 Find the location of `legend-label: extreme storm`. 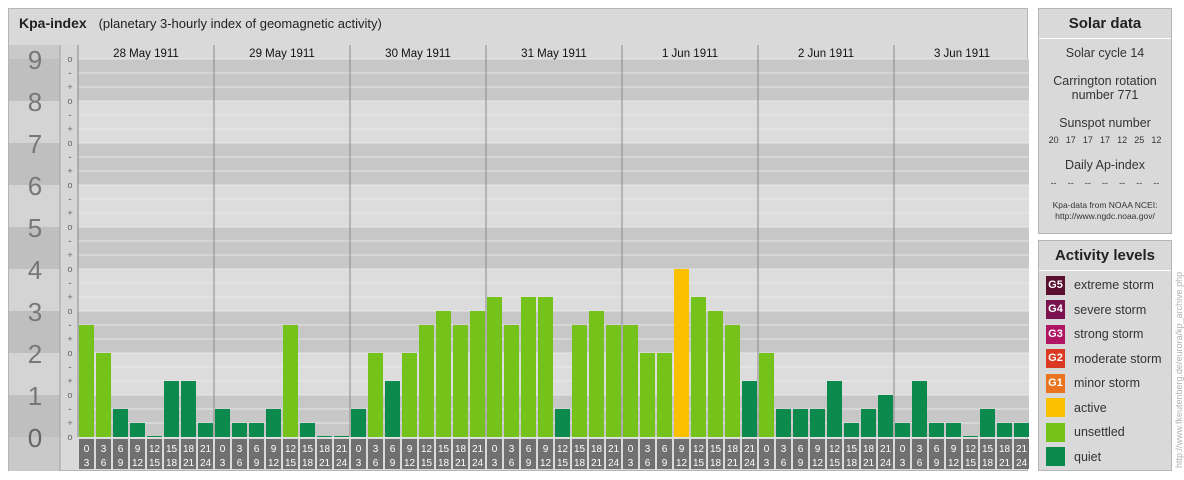

legend-label: extreme storm is located at coordinates (1114, 285).